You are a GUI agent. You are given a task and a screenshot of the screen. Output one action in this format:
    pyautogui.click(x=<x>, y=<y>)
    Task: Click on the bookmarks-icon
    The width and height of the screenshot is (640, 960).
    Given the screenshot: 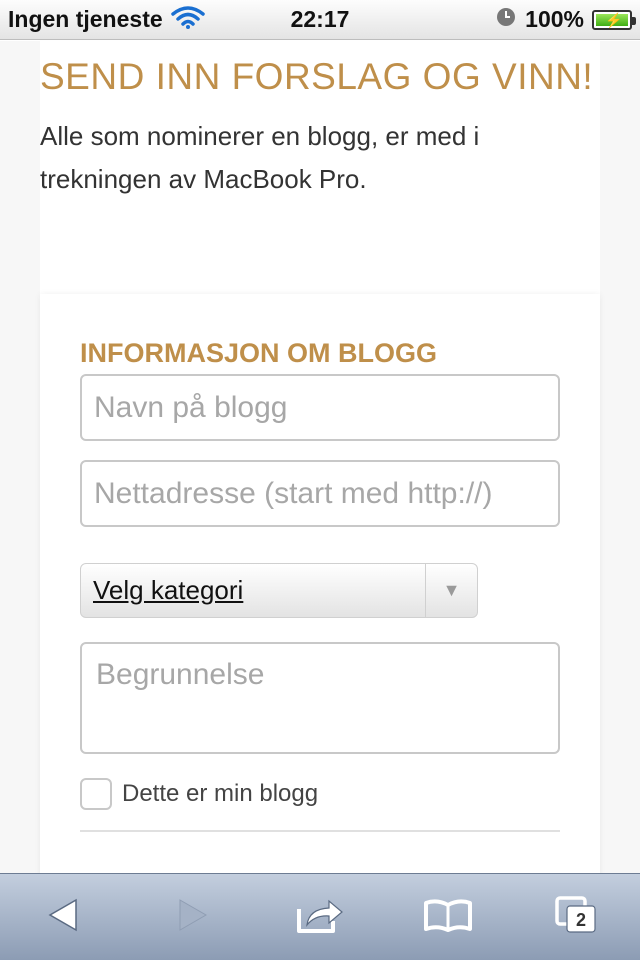 What is the action you would take?
    pyautogui.click(x=448, y=917)
    